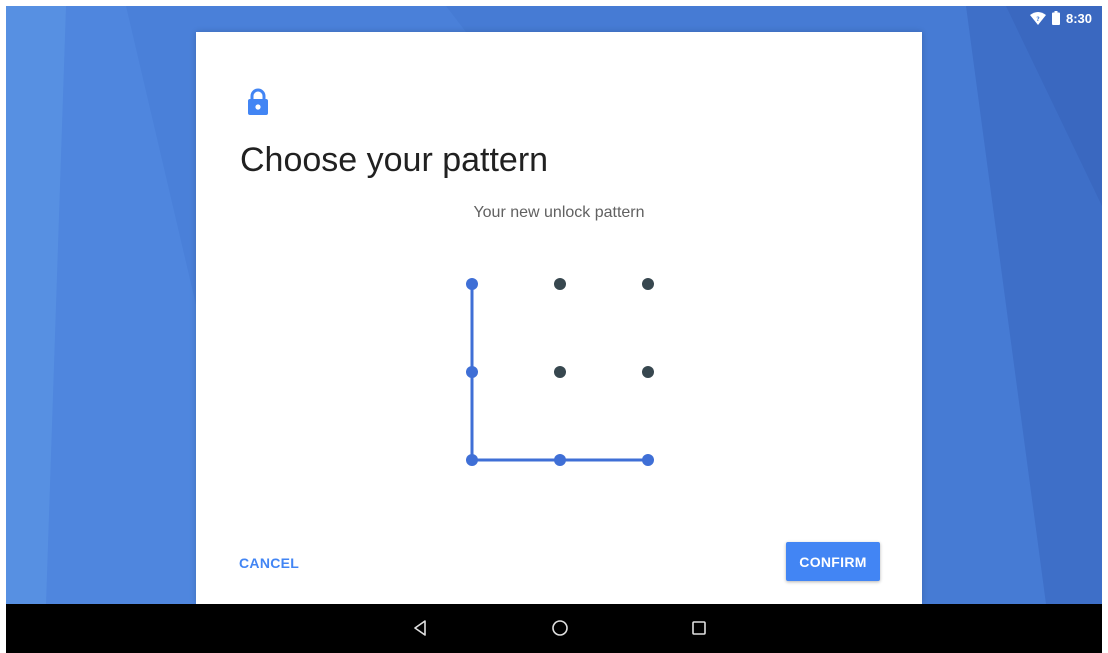  What do you see at coordinates (394, 160) in the screenshot?
I see `dialog-title: Choose your pattern` at bounding box center [394, 160].